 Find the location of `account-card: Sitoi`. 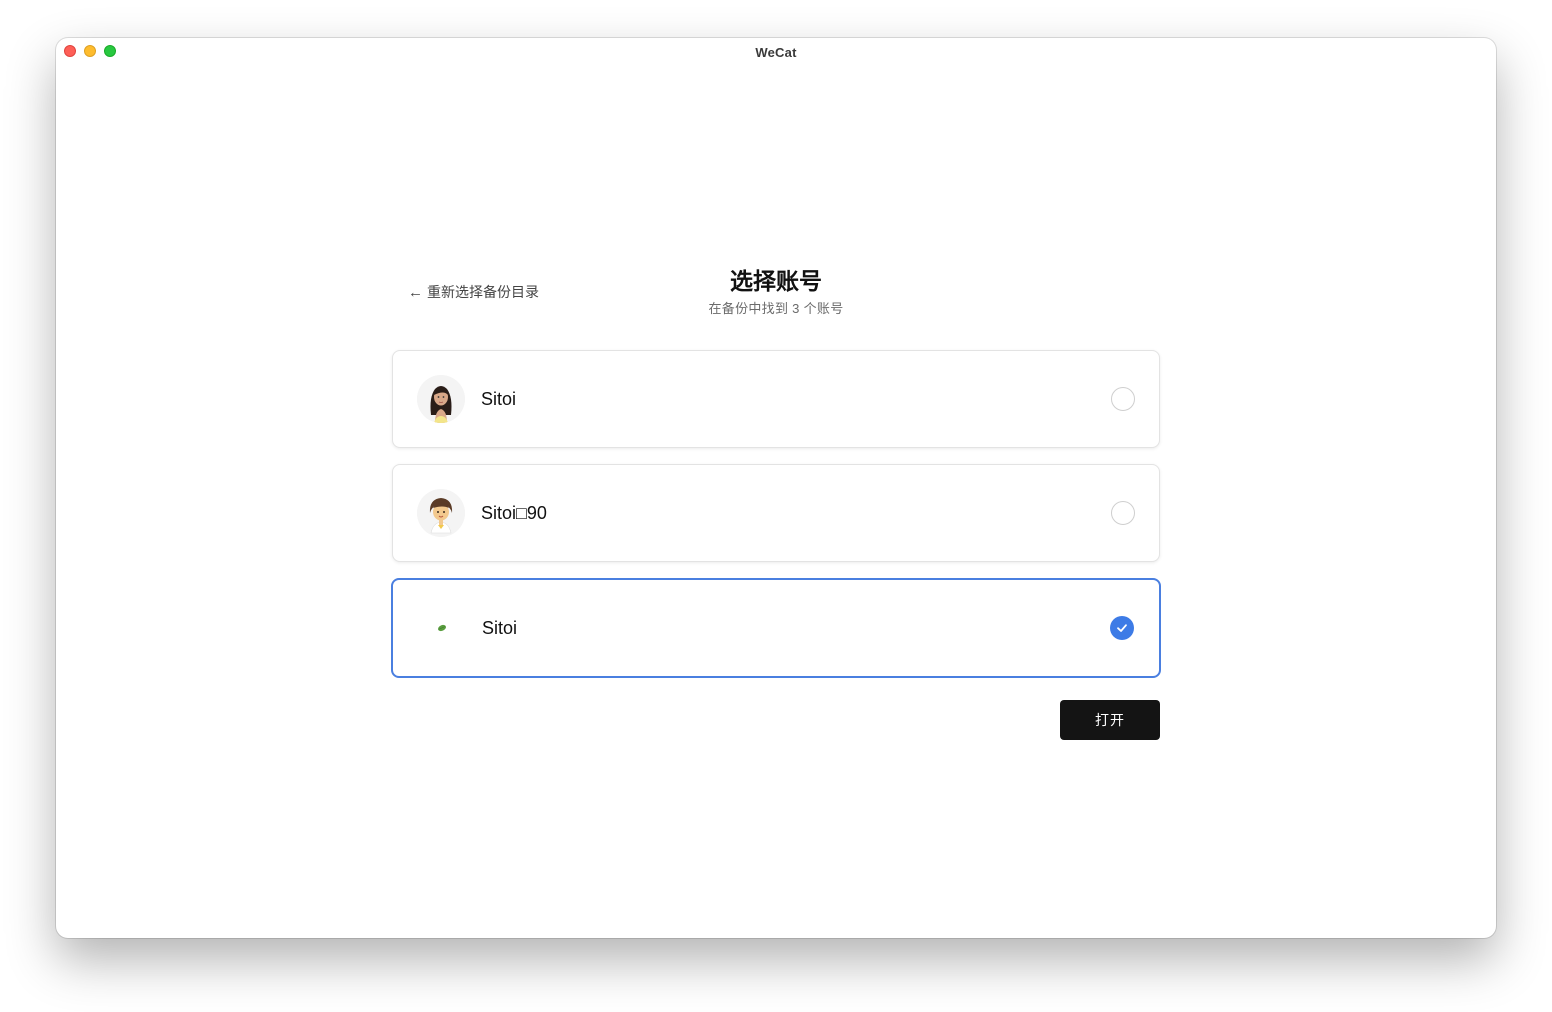

account-card: Sitoi is located at coordinates (776, 399).